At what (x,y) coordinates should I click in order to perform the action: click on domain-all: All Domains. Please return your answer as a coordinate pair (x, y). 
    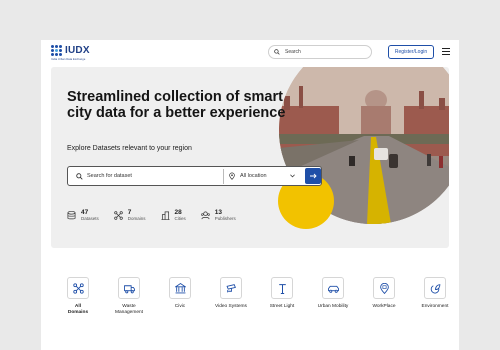
    Looking at the image, I should click on (78, 296).